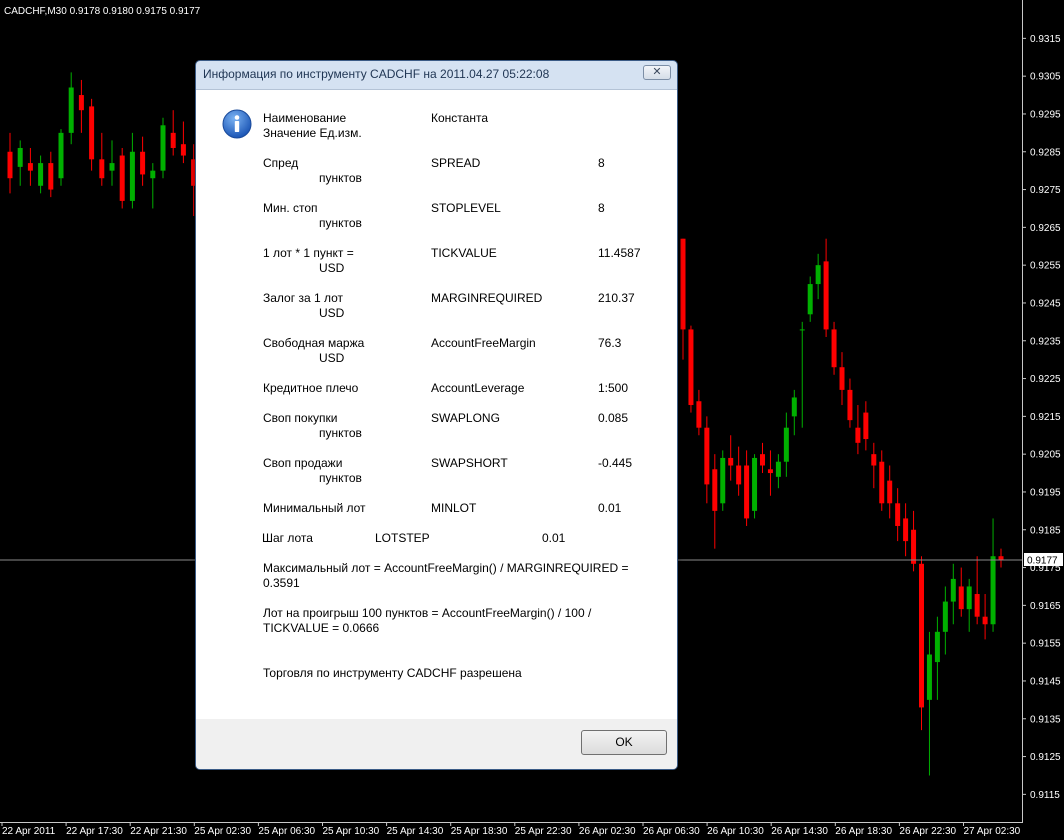 The height and width of the screenshot is (840, 1064). Describe the element at coordinates (483, 343) in the screenshot. I see `row-const: AccountFreeMargin` at that location.